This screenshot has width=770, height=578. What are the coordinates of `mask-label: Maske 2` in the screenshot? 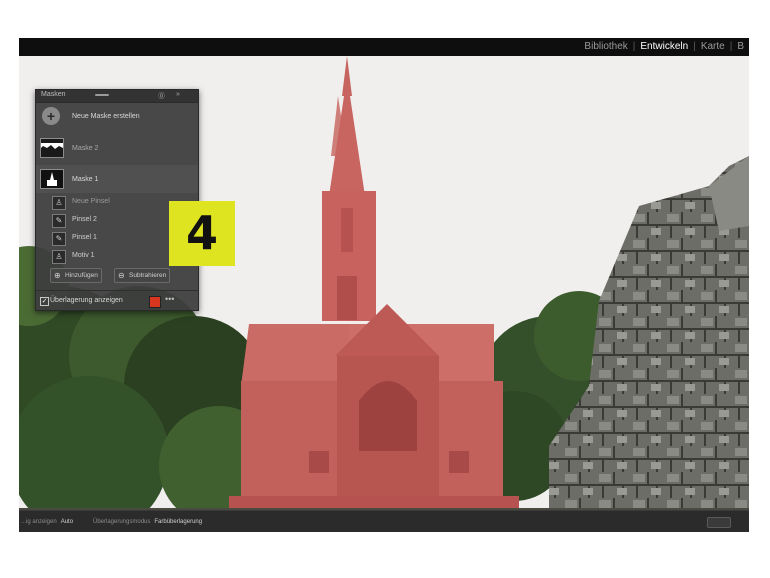 It's located at (85, 148).